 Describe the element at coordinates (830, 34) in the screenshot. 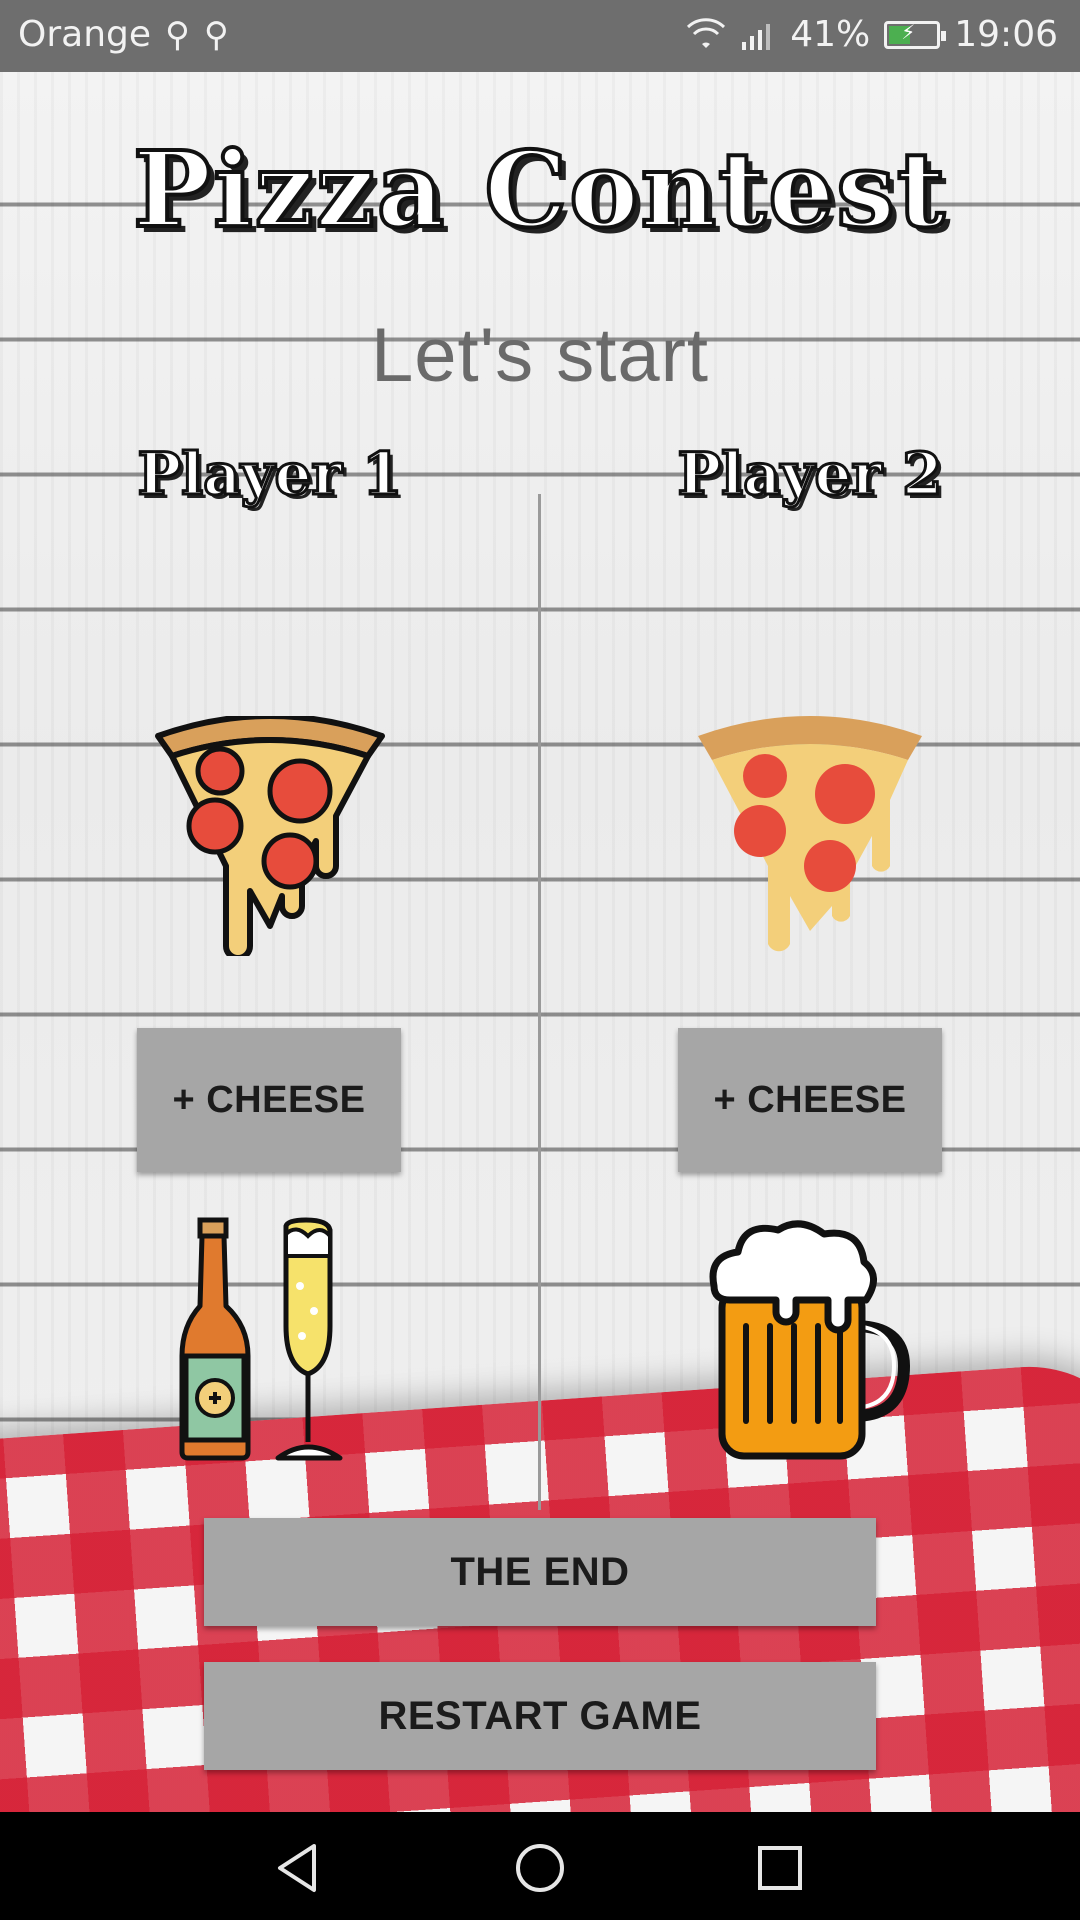

I see `battery-percent: 41%` at that location.